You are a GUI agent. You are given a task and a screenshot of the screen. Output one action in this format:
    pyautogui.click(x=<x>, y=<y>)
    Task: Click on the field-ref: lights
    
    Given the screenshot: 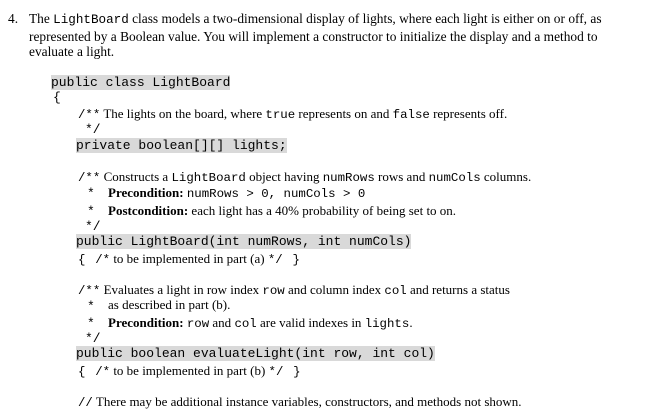 What is the action you would take?
    pyautogui.click(x=387, y=324)
    